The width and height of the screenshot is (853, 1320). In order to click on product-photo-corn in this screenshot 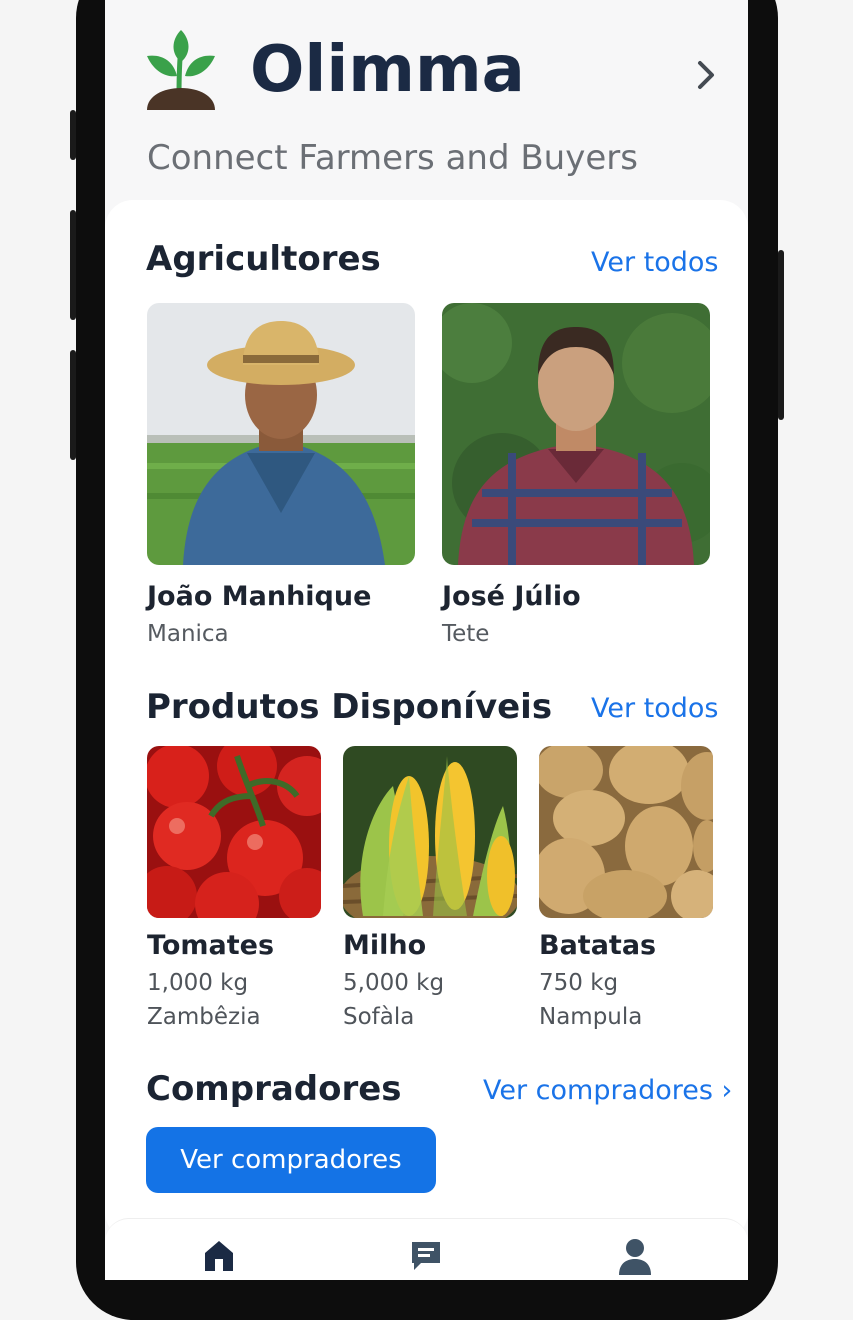, I will do `click(430, 832)`.